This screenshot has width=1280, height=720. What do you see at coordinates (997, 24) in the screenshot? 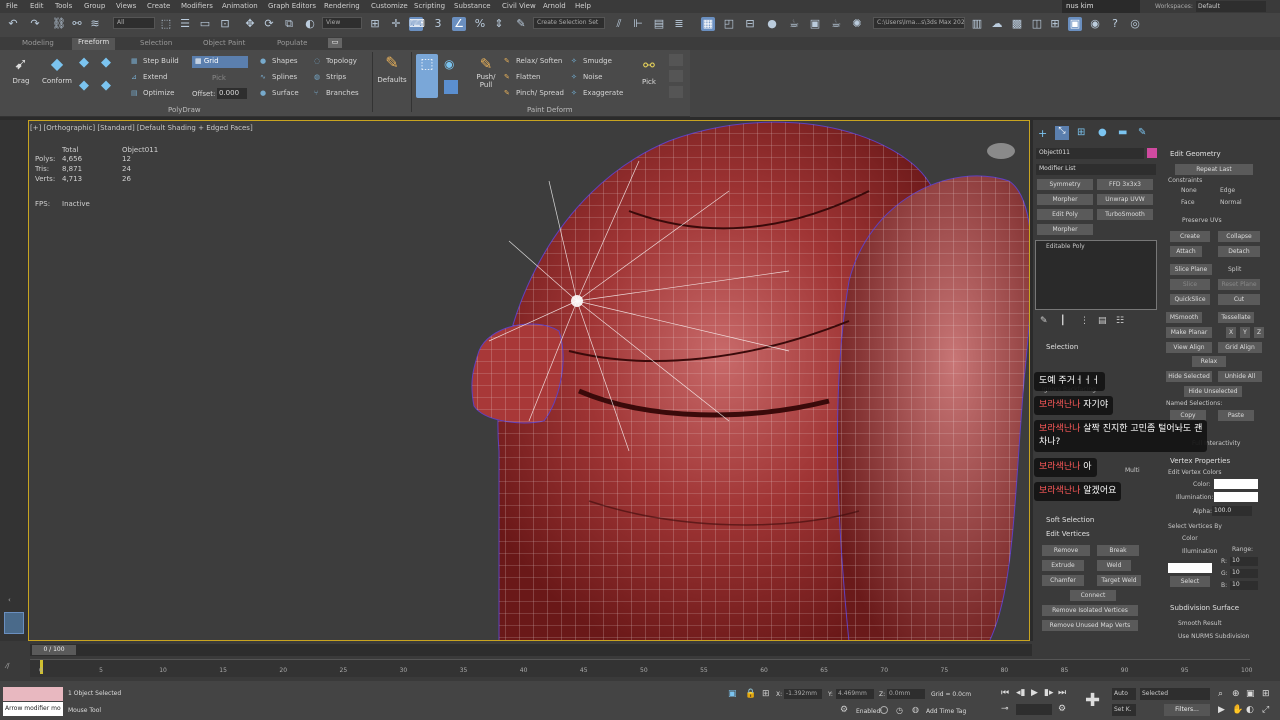
I see `cloud-icon: ☁` at bounding box center [997, 24].